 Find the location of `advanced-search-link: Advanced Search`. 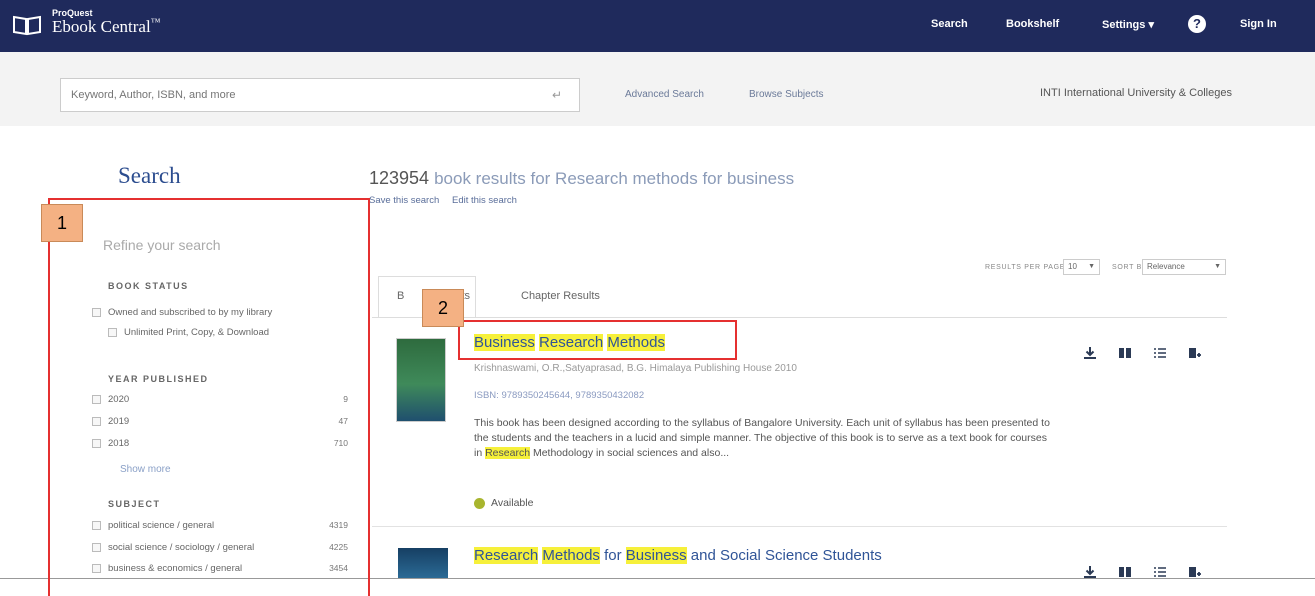

advanced-search-link: Advanced Search is located at coordinates (664, 94).